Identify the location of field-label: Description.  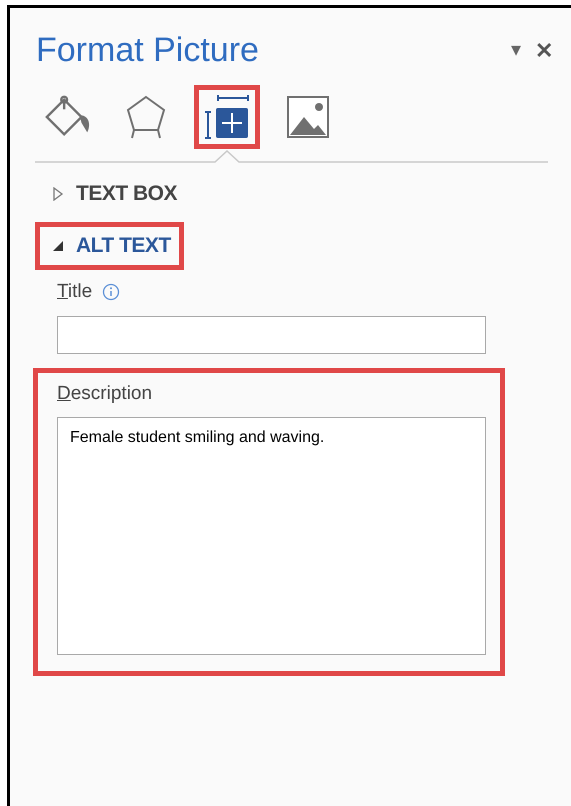
(104, 394).